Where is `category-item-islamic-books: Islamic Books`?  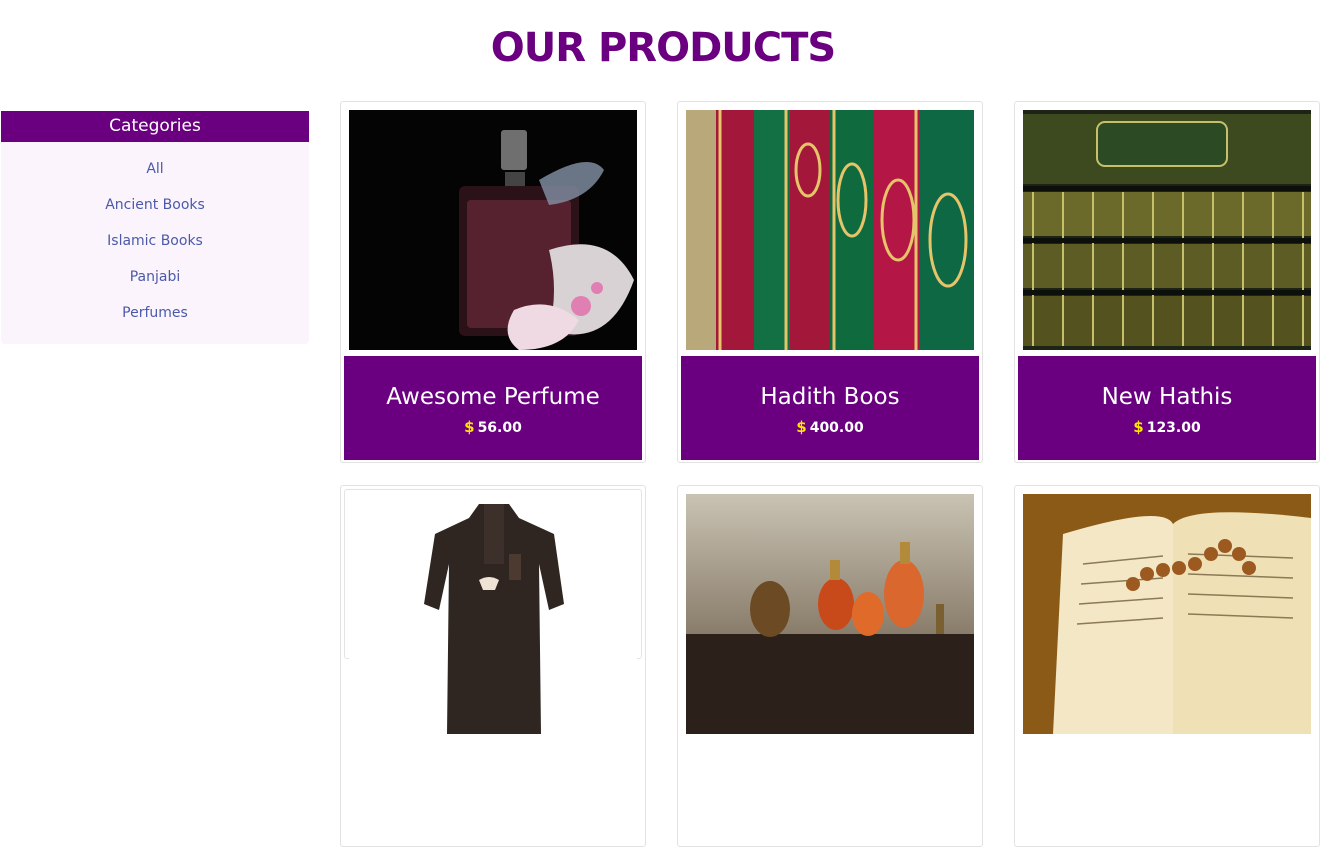
category-item-islamic-books: Islamic Books is located at coordinates (155, 251).